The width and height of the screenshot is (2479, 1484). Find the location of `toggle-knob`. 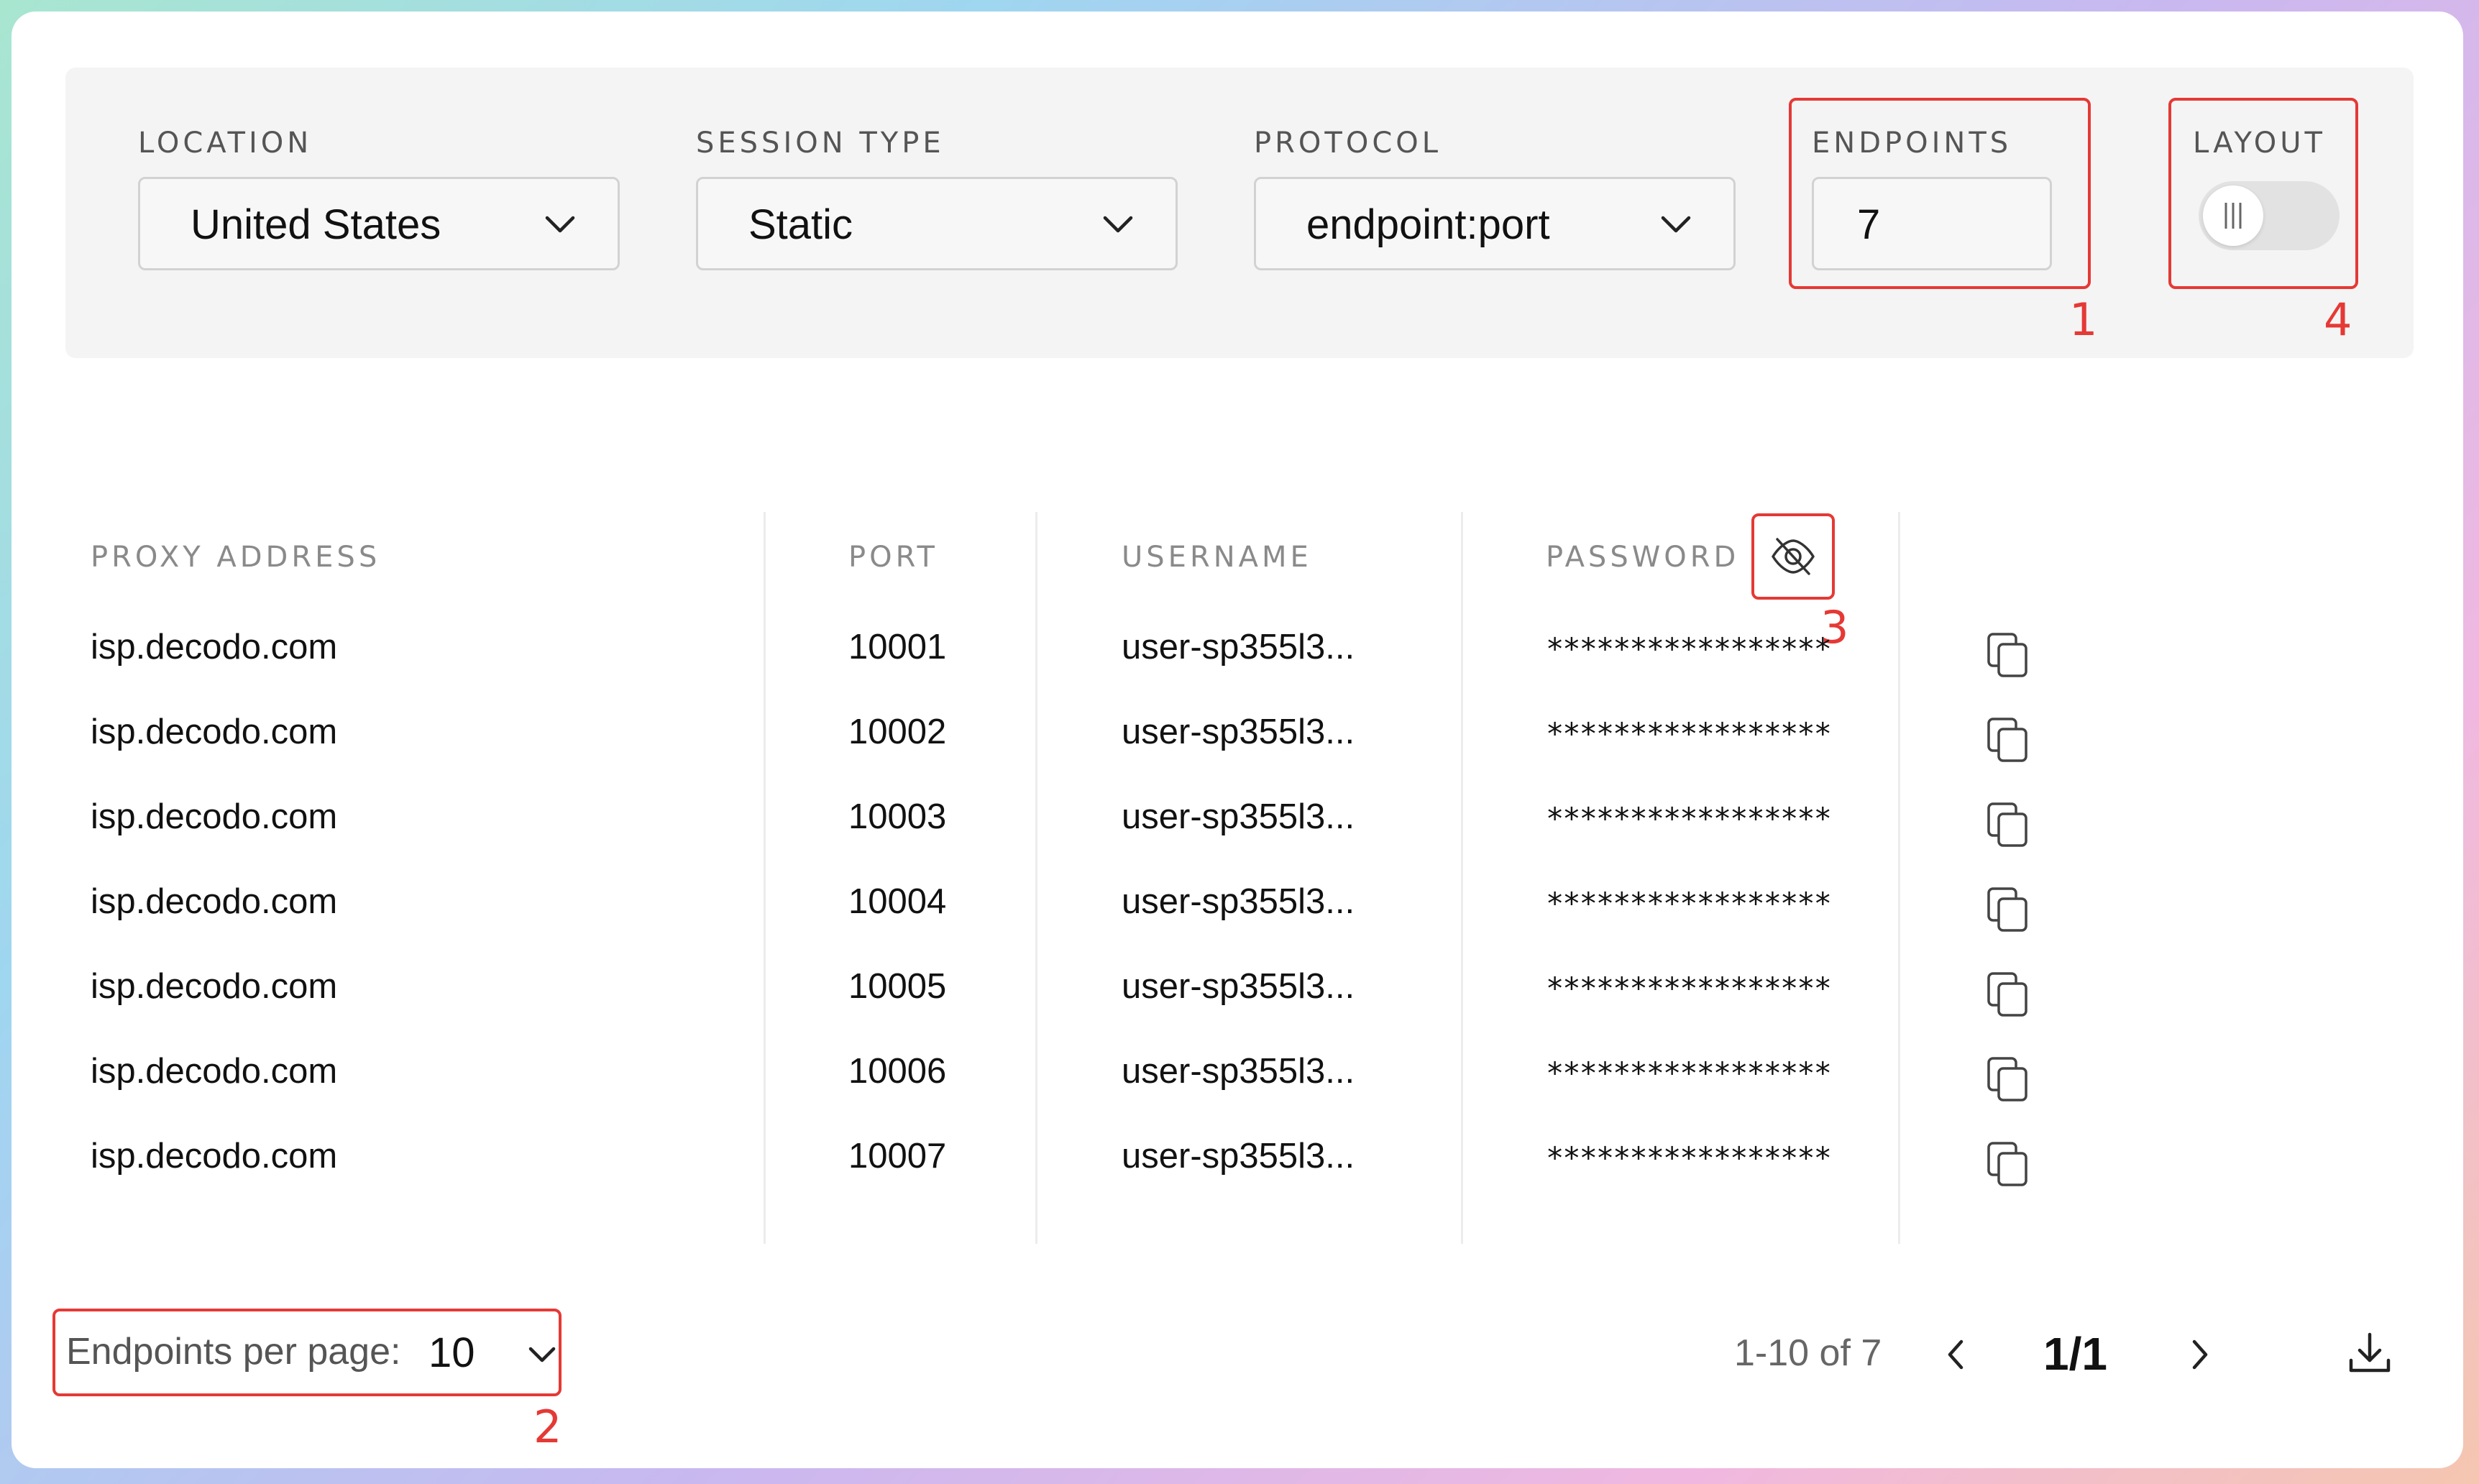

toggle-knob is located at coordinates (2233, 216).